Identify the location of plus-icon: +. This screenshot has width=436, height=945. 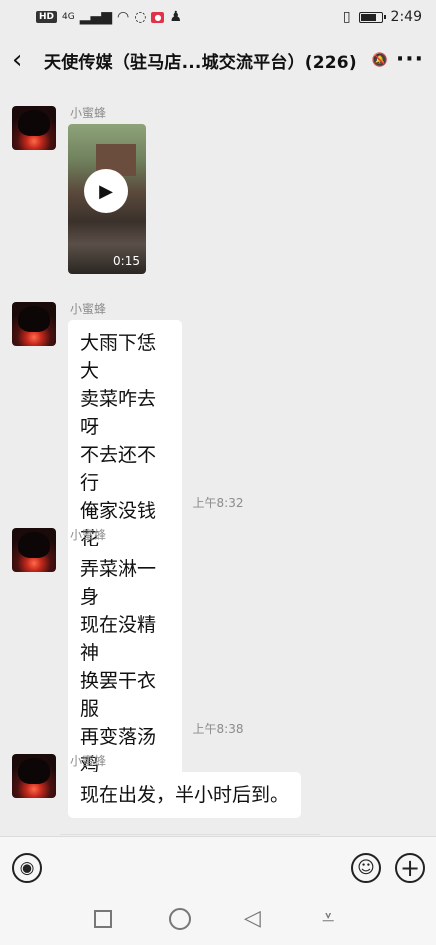
(410, 868).